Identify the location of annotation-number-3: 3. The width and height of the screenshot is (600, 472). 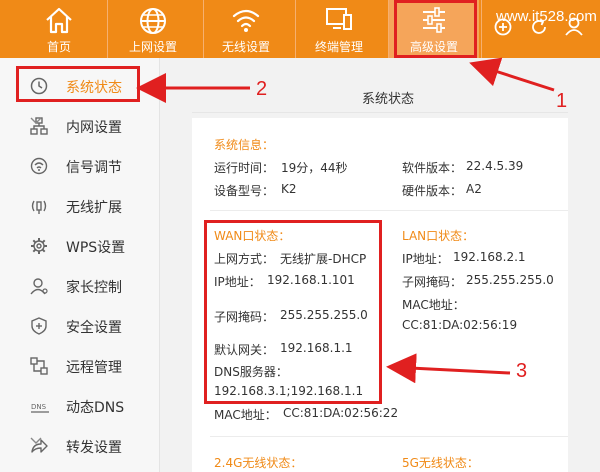
(522, 371).